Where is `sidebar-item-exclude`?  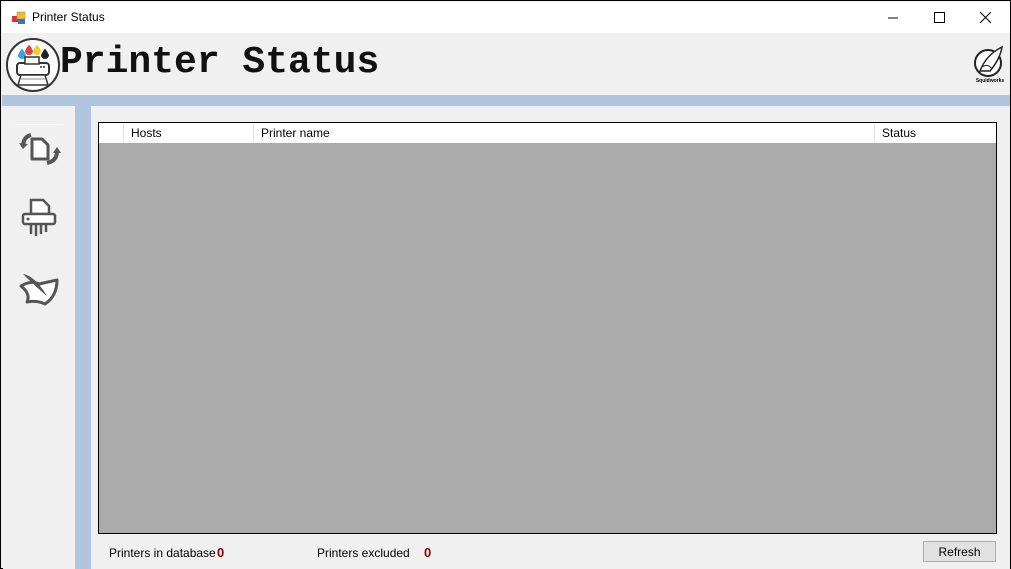
sidebar-item-exclude is located at coordinates (39, 288).